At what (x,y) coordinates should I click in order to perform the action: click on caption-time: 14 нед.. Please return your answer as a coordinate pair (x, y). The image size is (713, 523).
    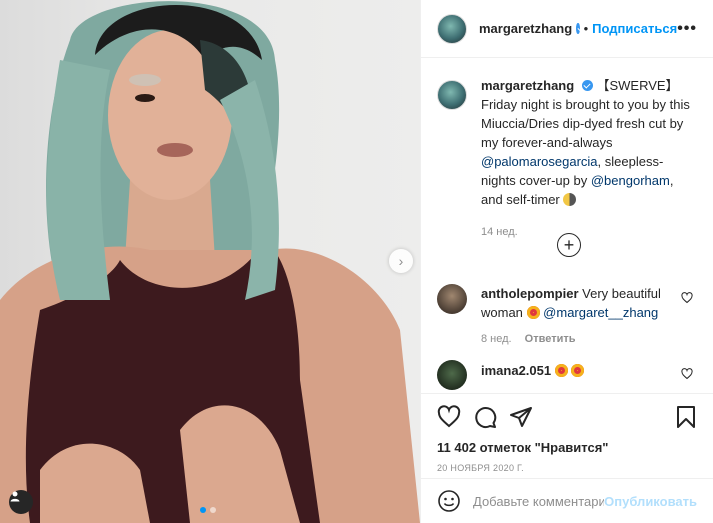
    Looking at the image, I should click on (589, 232).